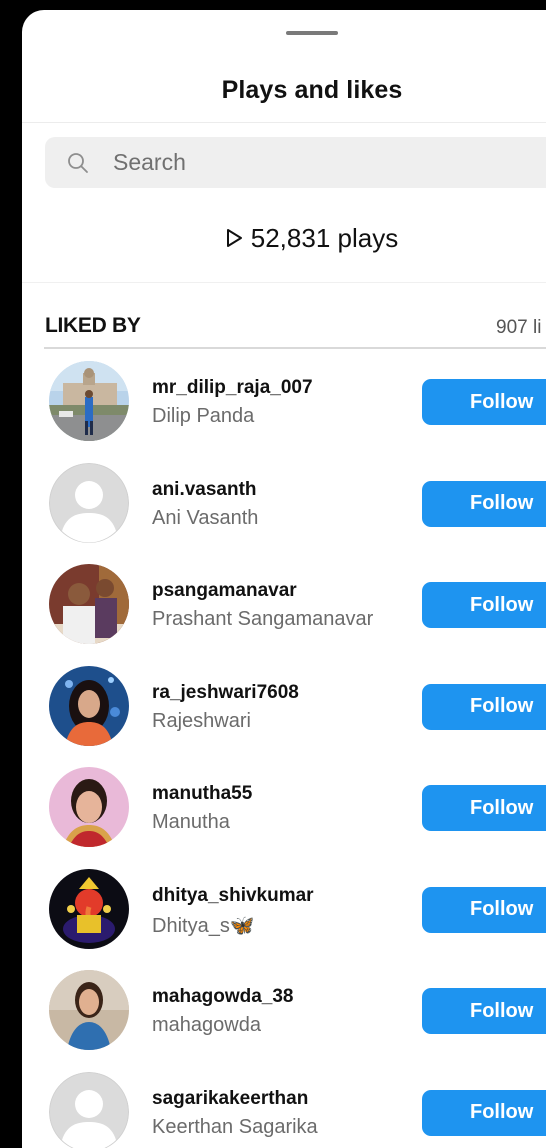 The height and width of the screenshot is (1148, 546). What do you see at coordinates (204, 490) in the screenshot?
I see `username: ani.vasanth` at bounding box center [204, 490].